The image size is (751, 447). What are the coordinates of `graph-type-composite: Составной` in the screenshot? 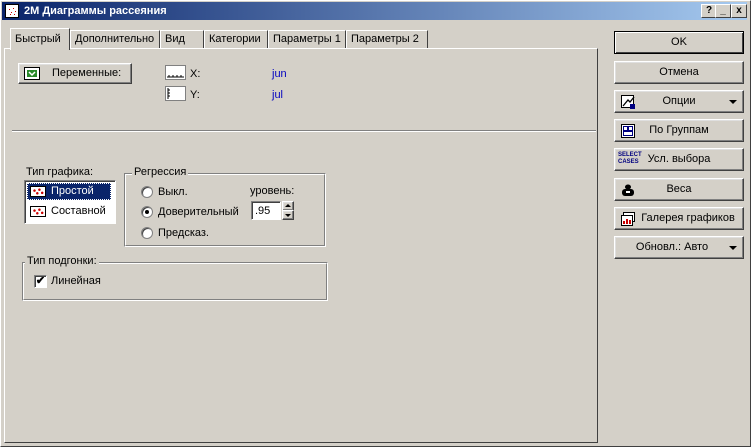 It's located at (69, 211).